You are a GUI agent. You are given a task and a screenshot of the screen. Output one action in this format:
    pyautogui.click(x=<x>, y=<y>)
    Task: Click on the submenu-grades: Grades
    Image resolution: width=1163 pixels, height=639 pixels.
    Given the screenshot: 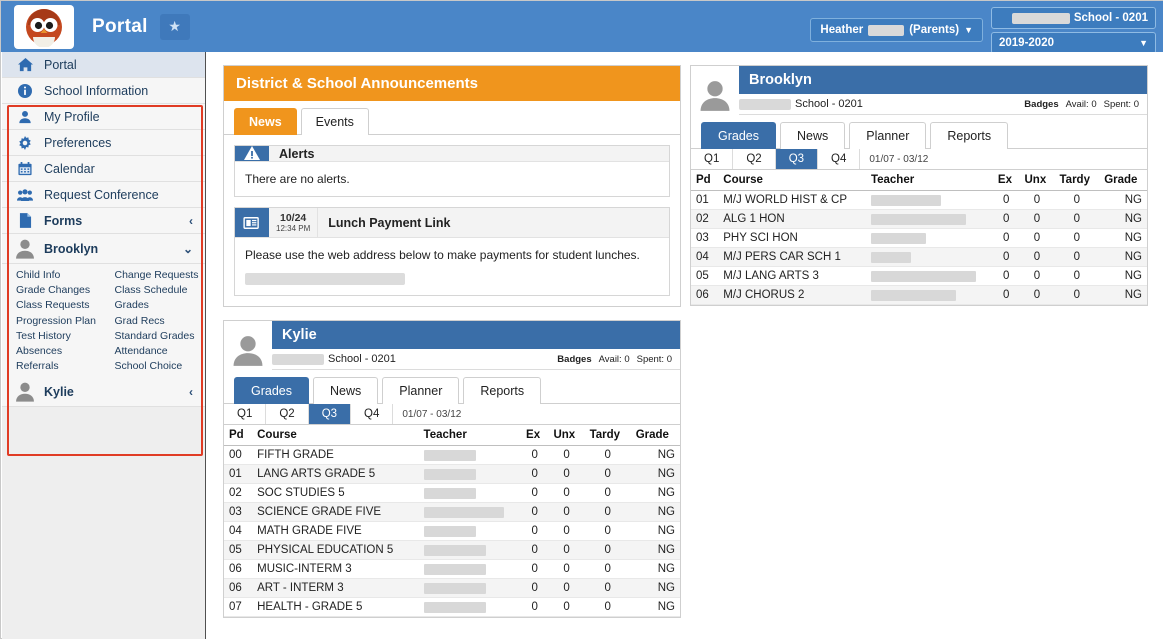 What is the action you would take?
    pyautogui.click(x=160, y=305)
    